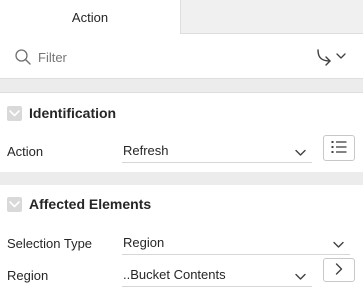 This screenshot has width=363, height=294. I want to click on action-label: Action, so click(25, 151).